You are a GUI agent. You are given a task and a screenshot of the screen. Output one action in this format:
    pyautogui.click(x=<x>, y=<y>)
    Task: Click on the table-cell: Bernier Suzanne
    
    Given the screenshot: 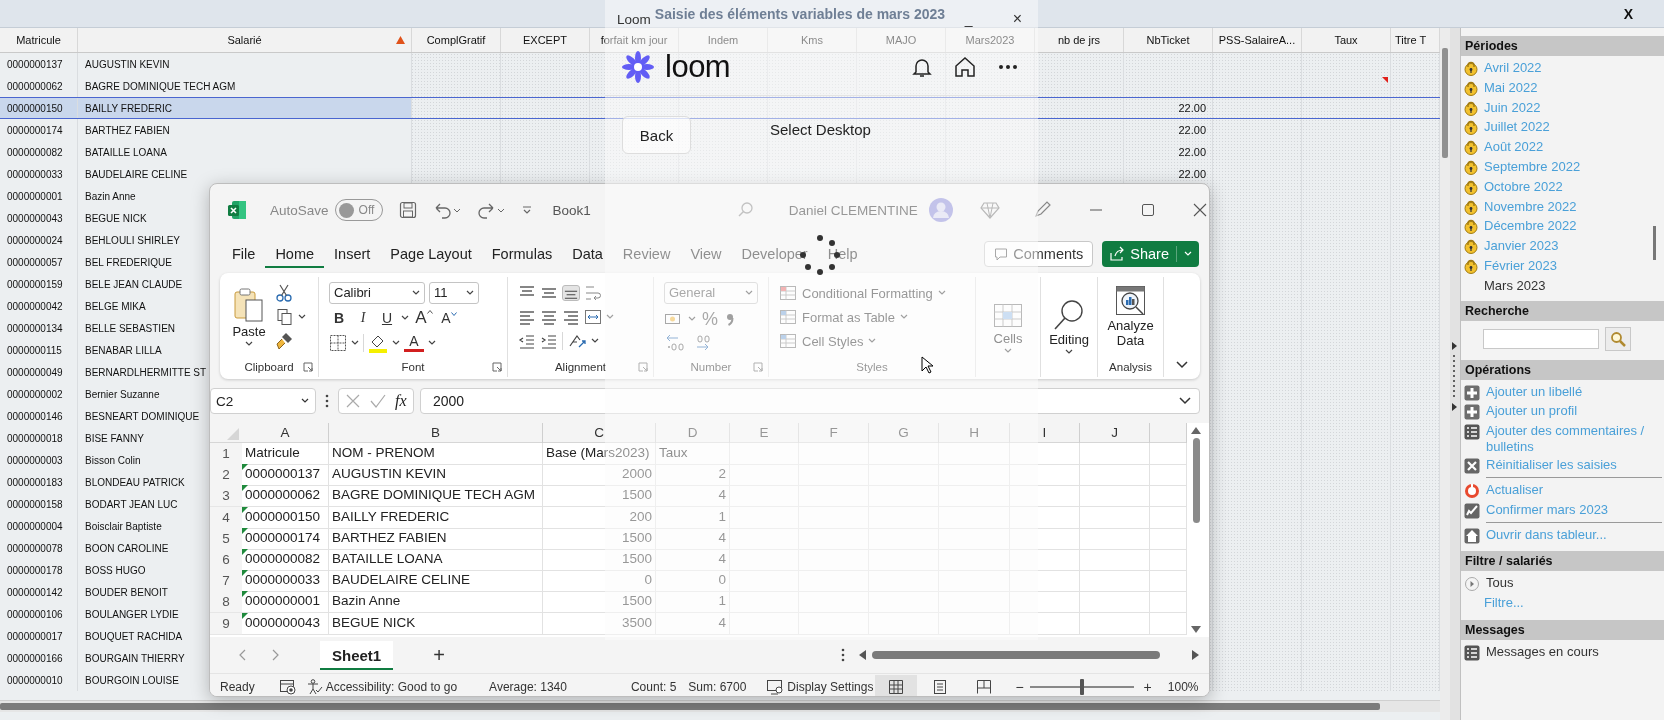 What is the action you would take?
    pyautogui.click(x=122, y=394)
    